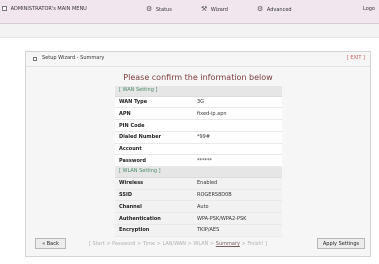  Describe the element at coordinates (50, 243) in the screenshot. I see `back-button: « Back` at that location.